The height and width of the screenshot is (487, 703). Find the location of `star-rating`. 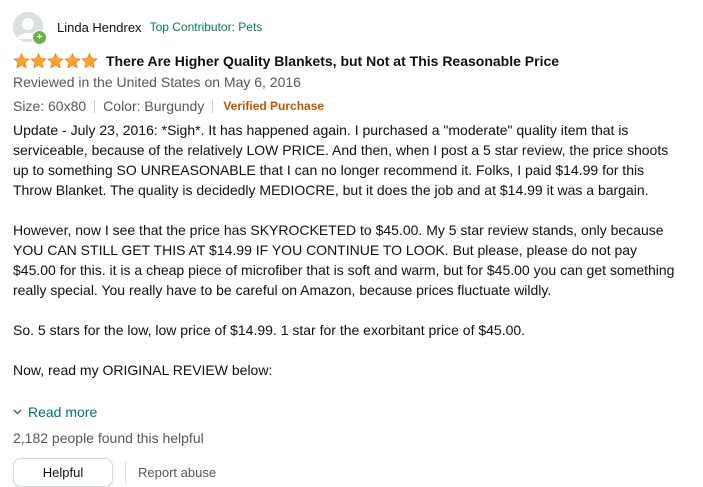

star-rating is located at coordinates (55, 61).